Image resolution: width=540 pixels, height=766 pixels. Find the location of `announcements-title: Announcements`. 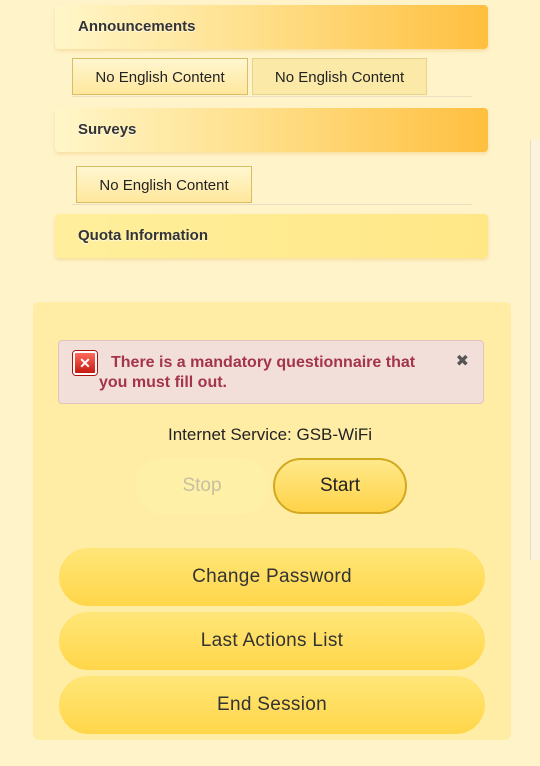

announcements-title: Announcements is located at coordinates (137, 26).